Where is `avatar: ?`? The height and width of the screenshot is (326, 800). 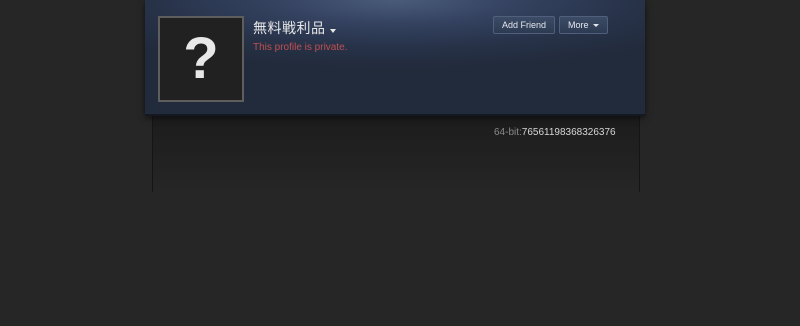
avatar: ? is located at coordinates (201, 59).